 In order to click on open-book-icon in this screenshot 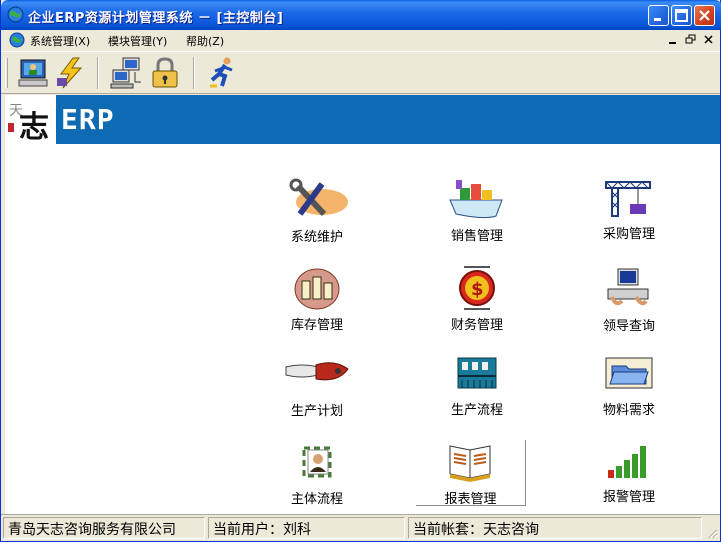, I will do `click(469, 463)`.